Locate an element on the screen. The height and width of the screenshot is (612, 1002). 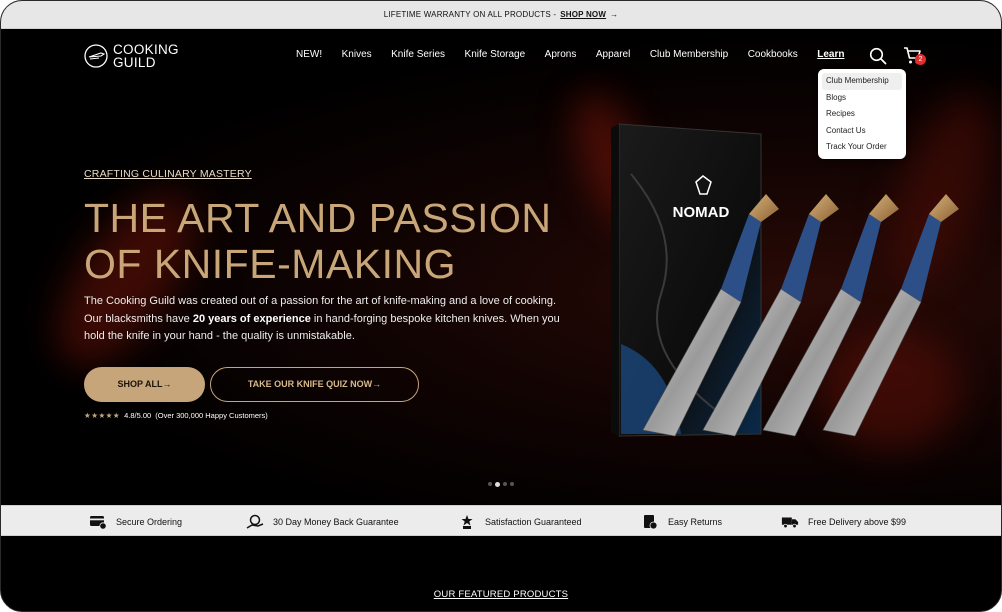
search-icon is located at coordinates (878, 56).